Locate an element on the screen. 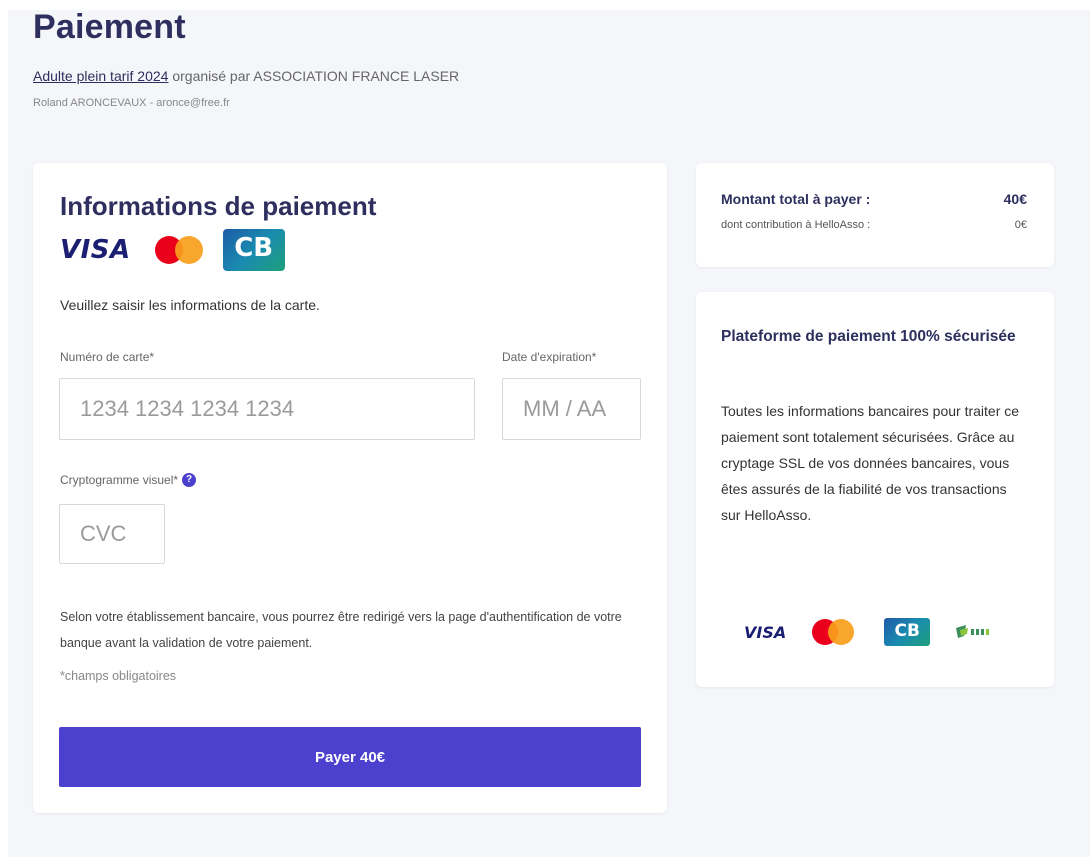 Image resolution: width=1090 pixels, height=857 pixels. cvc-label-row: Cryptogramme visuel* ? is located at coordinates (128, 480).